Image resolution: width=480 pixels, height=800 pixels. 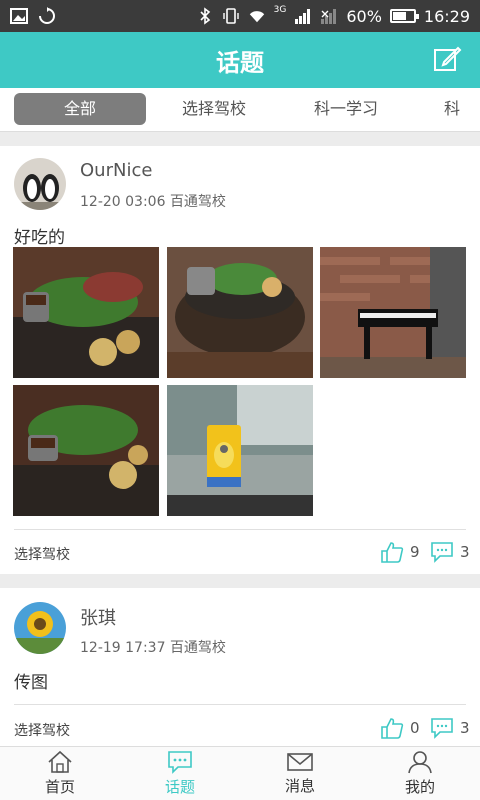 What do you see at coordinates (231, 16) in the screenshot?
I see `vibrate-icon` at bounding box center [231, 16].